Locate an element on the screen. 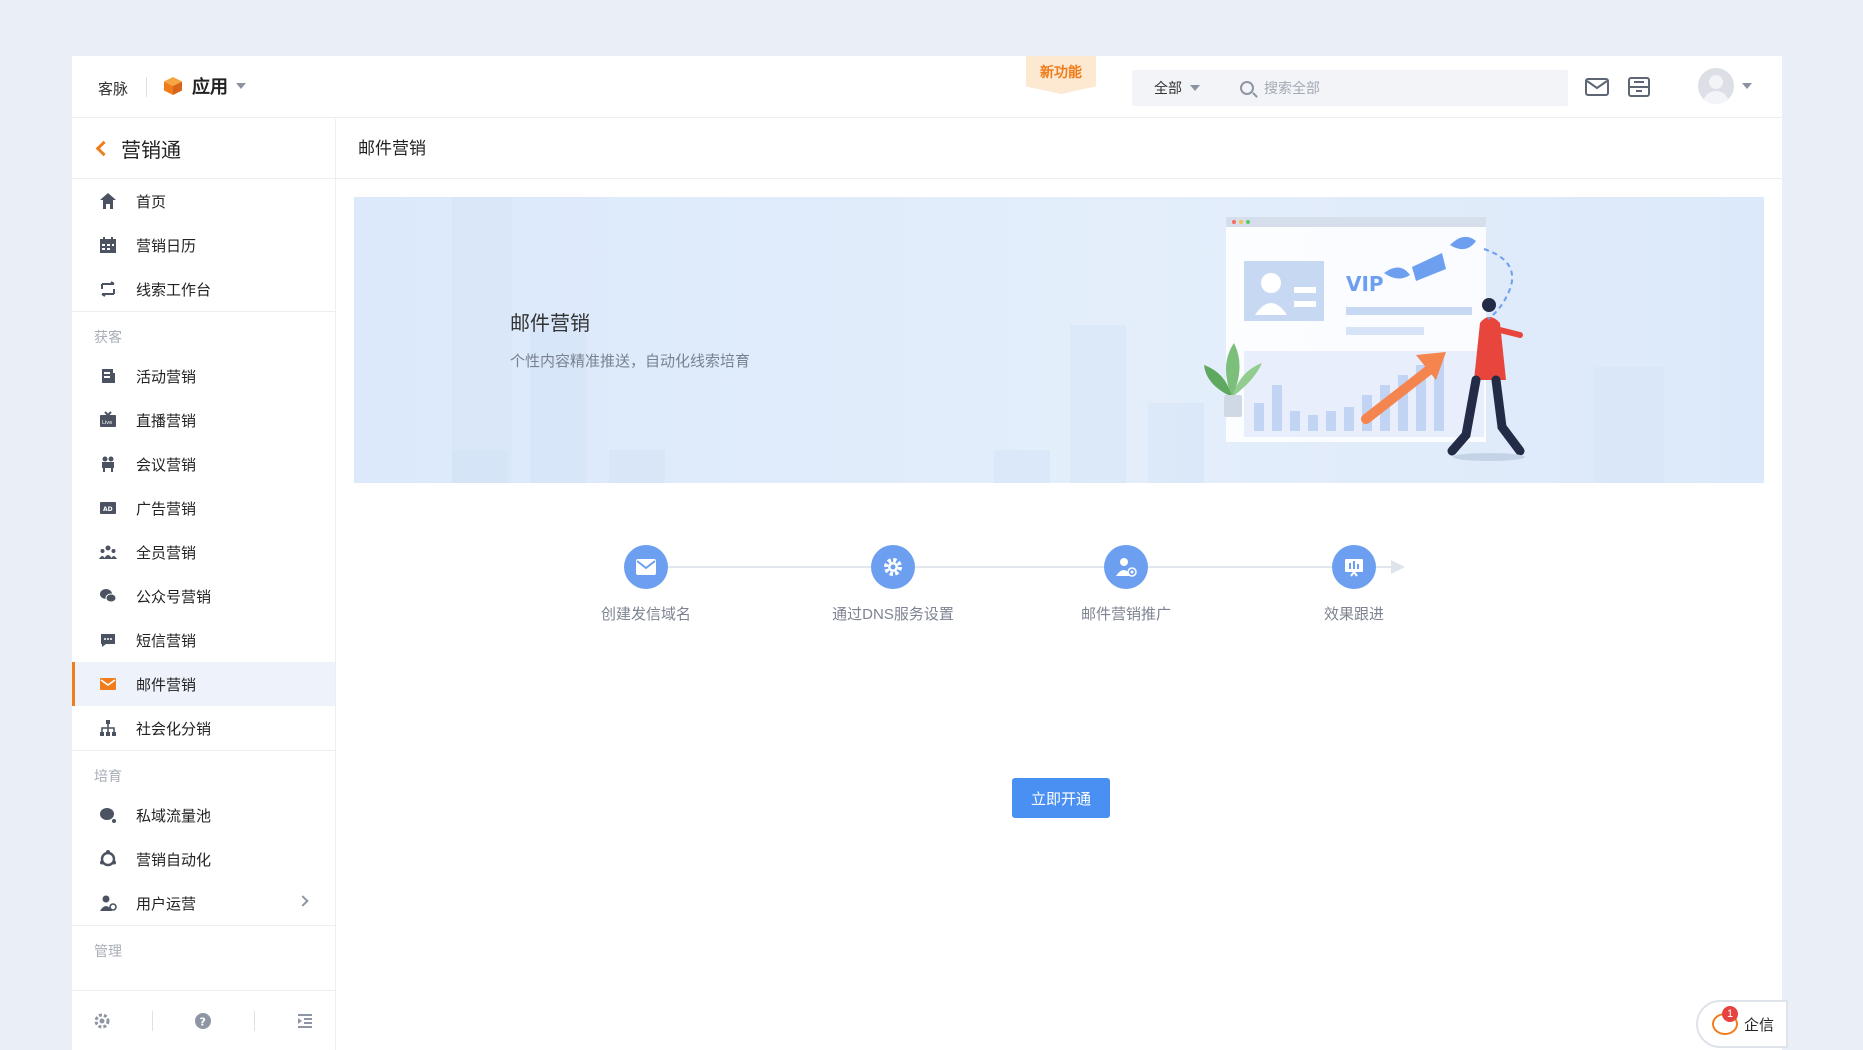  inbox-icon is located at coordinates (1639, 87).